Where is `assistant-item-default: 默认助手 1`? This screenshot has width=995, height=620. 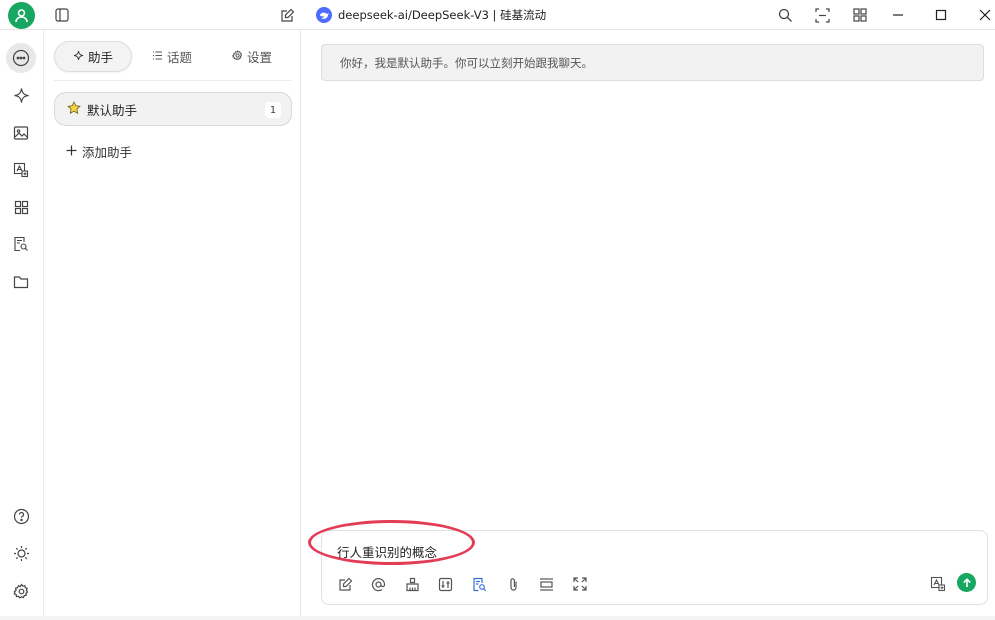
assistant-item-default: 默认助手 1 is located at coordinates (173, 109).